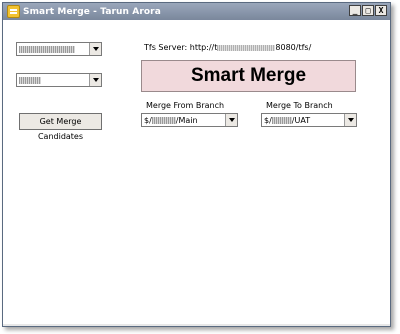  What do you see at coordinates (13, 11) in the screenshot?
I see `app-icon` at bounding box center [13, 11].